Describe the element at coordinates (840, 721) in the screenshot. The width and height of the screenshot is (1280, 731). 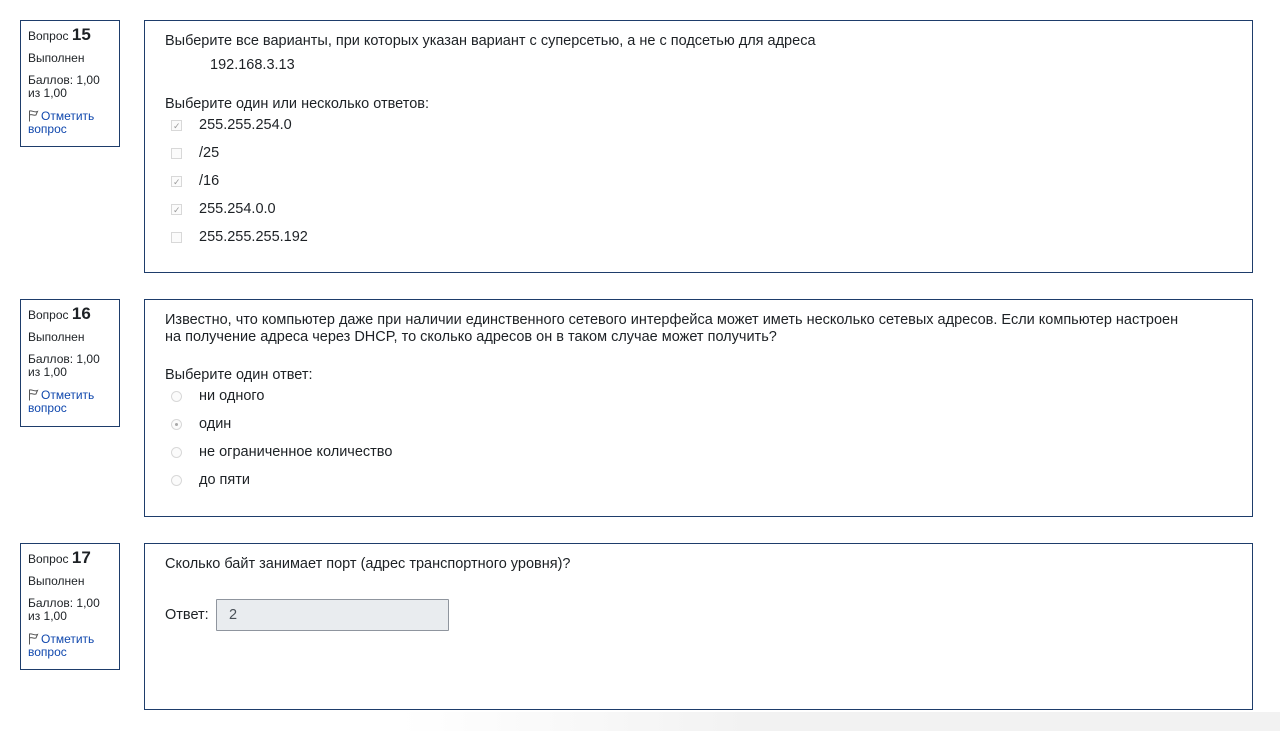
I see `bottom-shadow` at that location.